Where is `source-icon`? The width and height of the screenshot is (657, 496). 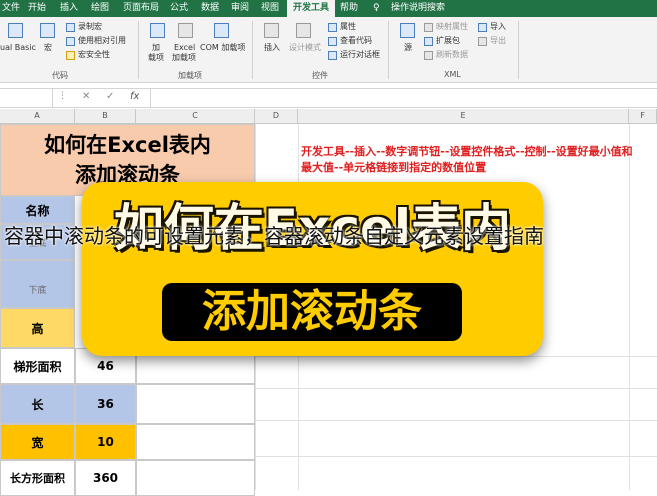
source-icon is located at coordinates (407, 30).